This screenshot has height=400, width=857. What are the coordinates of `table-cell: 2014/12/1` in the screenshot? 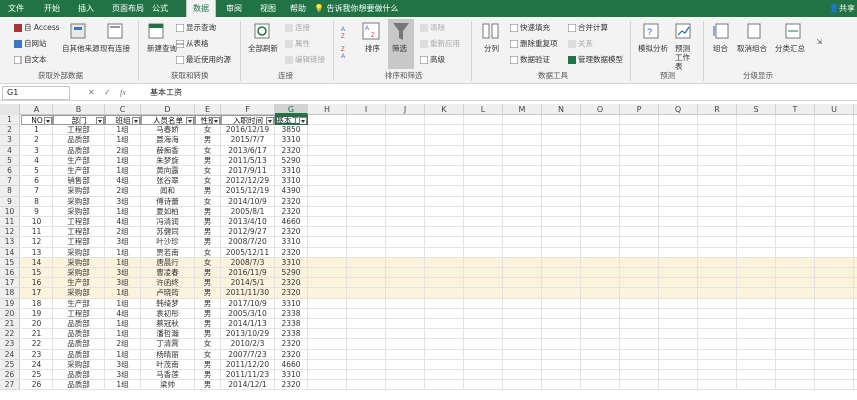 It's located at (248, 385).